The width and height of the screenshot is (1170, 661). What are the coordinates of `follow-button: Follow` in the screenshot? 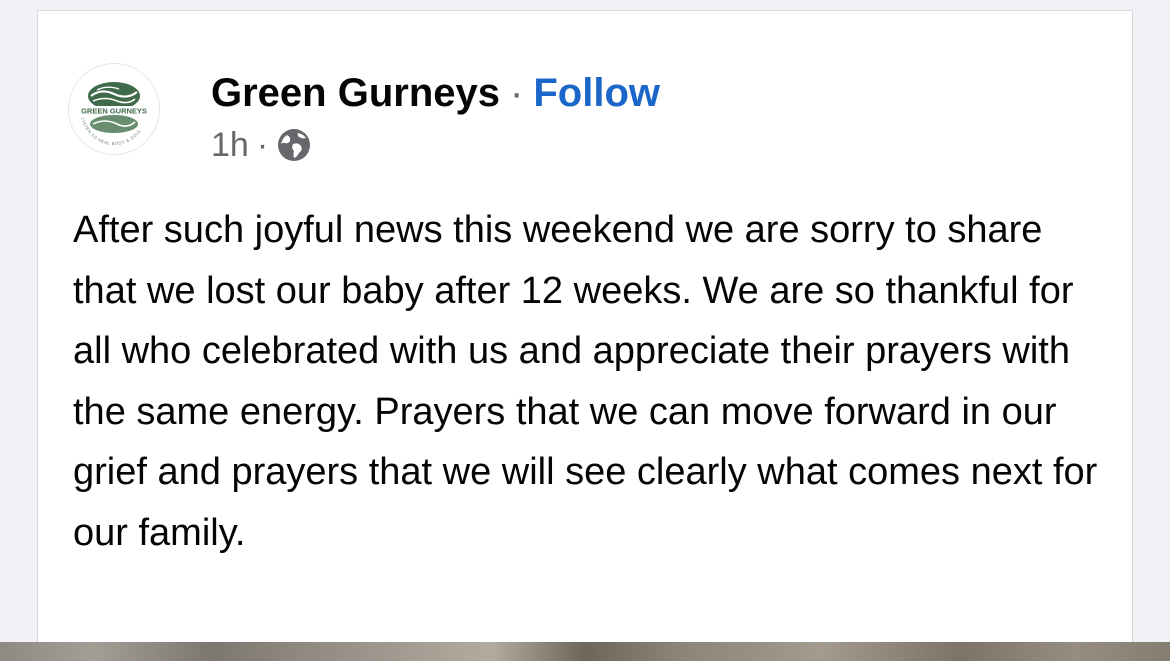 It's located at (596, 93).